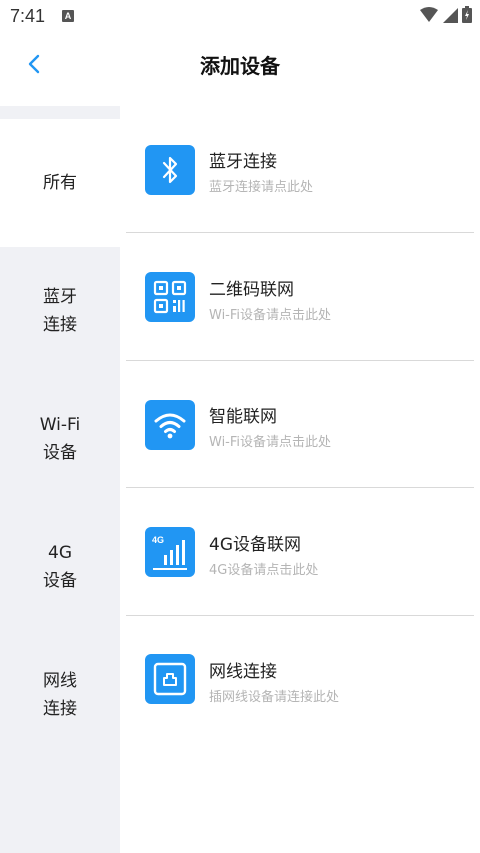  I want to click on sidebar-item-label: Wi-Fi 设备, so click(60, 439).